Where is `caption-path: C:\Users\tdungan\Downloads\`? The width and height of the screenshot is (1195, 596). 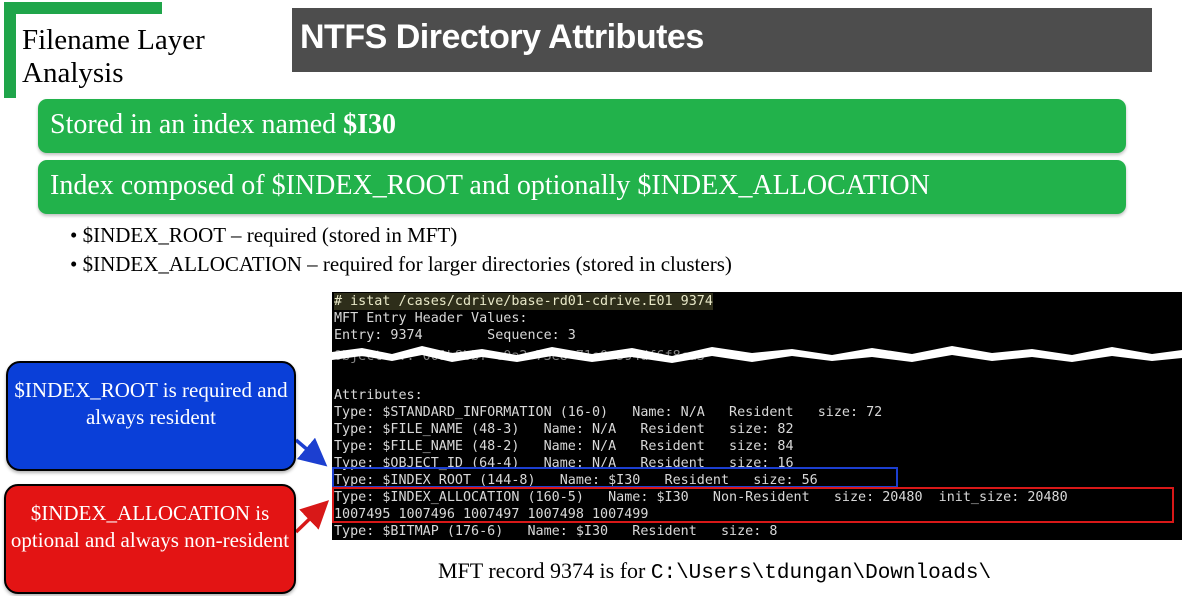 caption-path: C:\Users\tdungan\Downloads\ is located at coordinates (821, 573).